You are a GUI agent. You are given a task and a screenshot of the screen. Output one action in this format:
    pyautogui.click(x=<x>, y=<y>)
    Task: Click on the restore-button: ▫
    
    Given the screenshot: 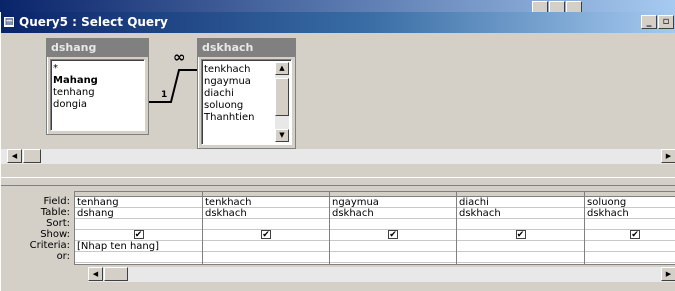 What is the action you would take?
    pyautogui.click(x=666, y=22)
    